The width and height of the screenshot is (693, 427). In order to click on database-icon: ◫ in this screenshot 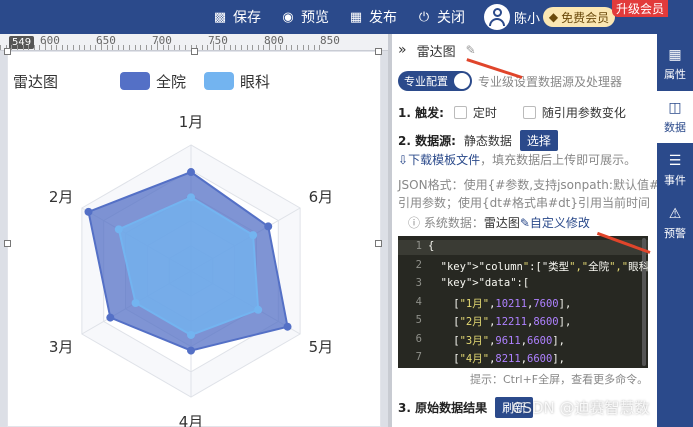, I will do `click(675, 107)`.